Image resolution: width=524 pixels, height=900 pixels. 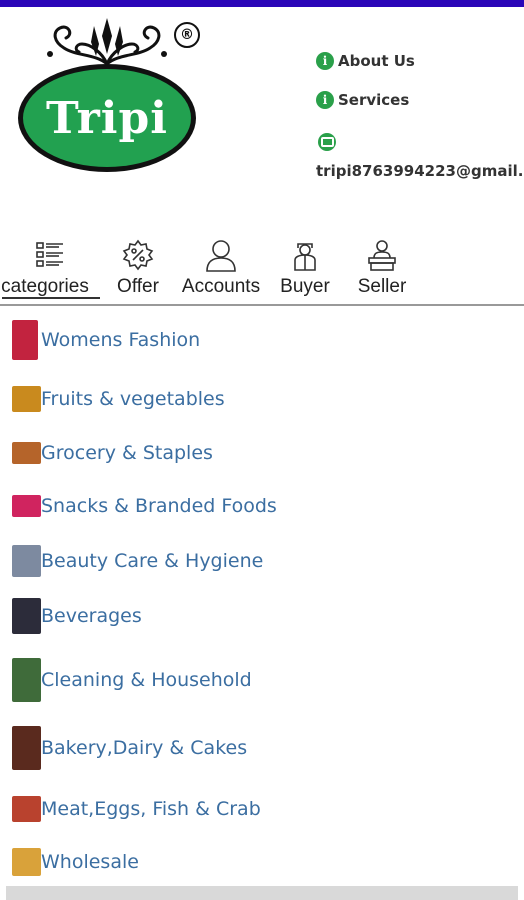 I want to click on bottom-shadow, so click(x=262, y=893).